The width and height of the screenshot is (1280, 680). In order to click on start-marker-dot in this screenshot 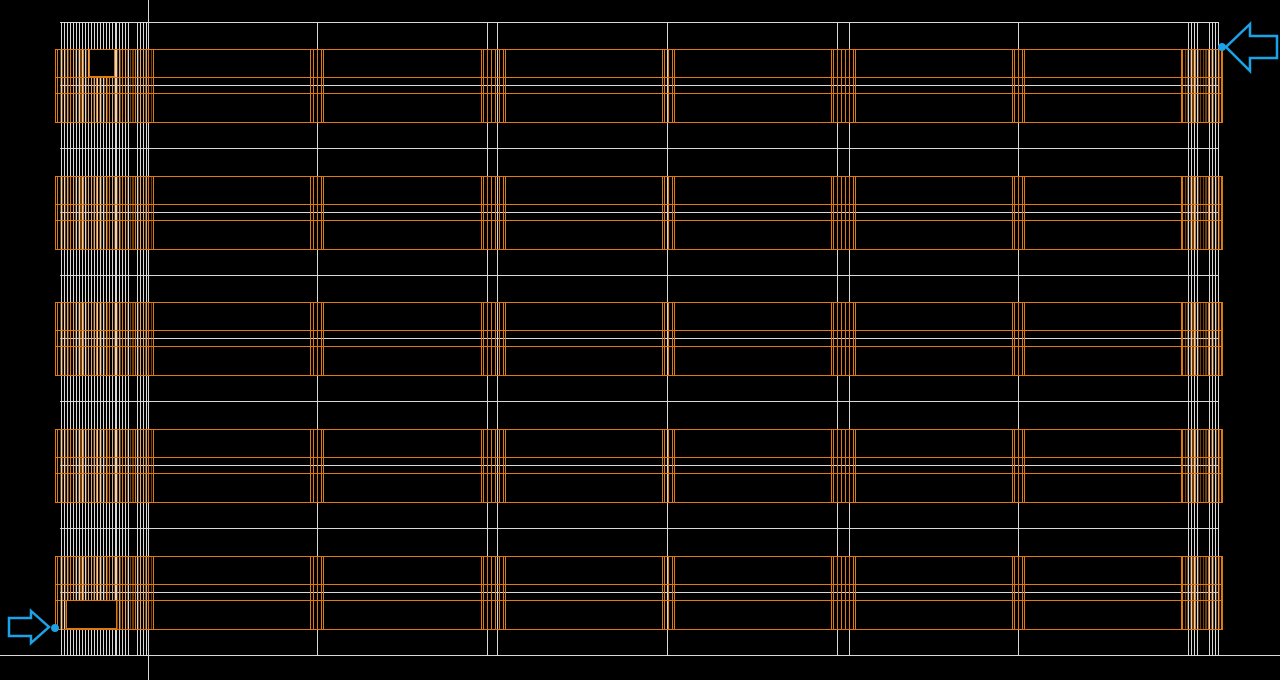, I will do `click(55, 628)`.